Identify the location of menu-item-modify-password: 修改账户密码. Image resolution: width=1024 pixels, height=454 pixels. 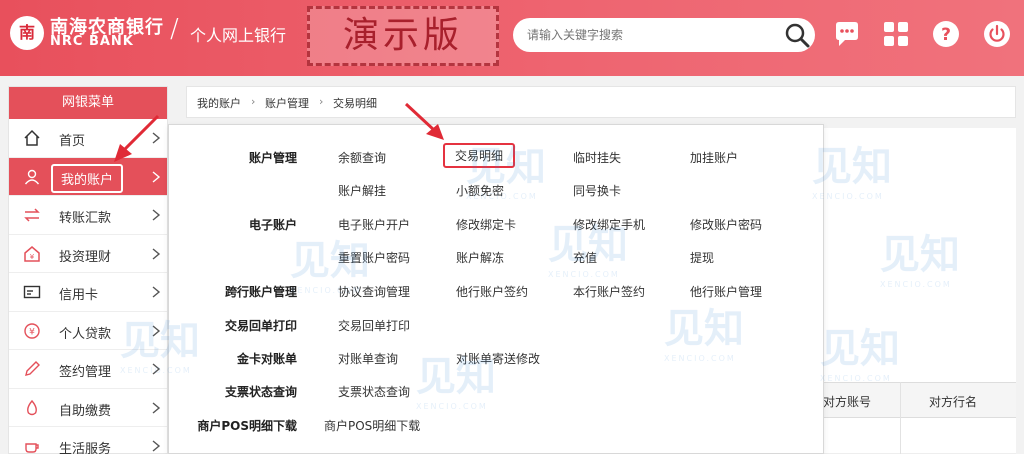
(726, 224).